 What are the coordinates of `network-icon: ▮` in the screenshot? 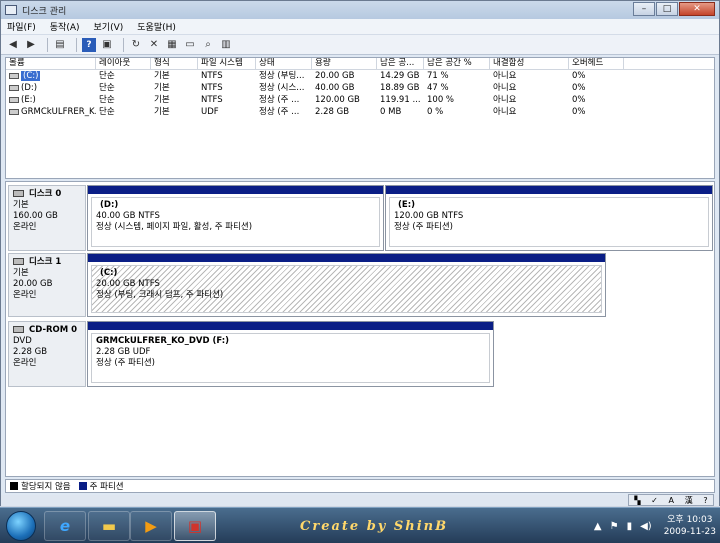 It's located at (630, 526).